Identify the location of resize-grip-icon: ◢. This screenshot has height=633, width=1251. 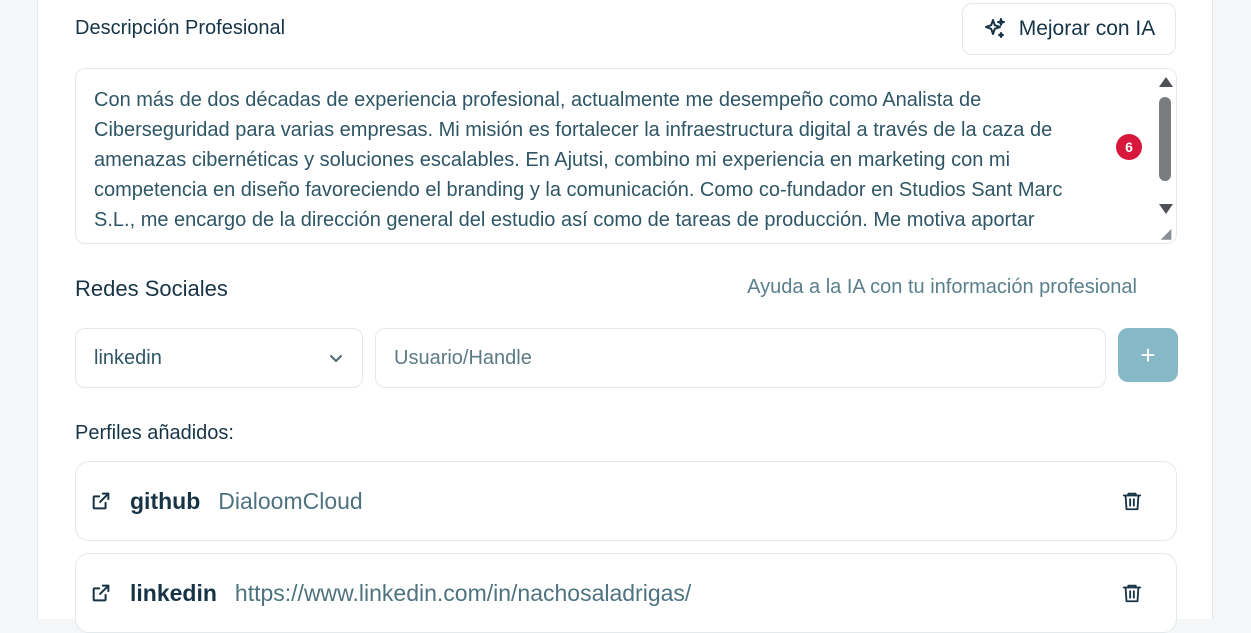
(1166, 233).